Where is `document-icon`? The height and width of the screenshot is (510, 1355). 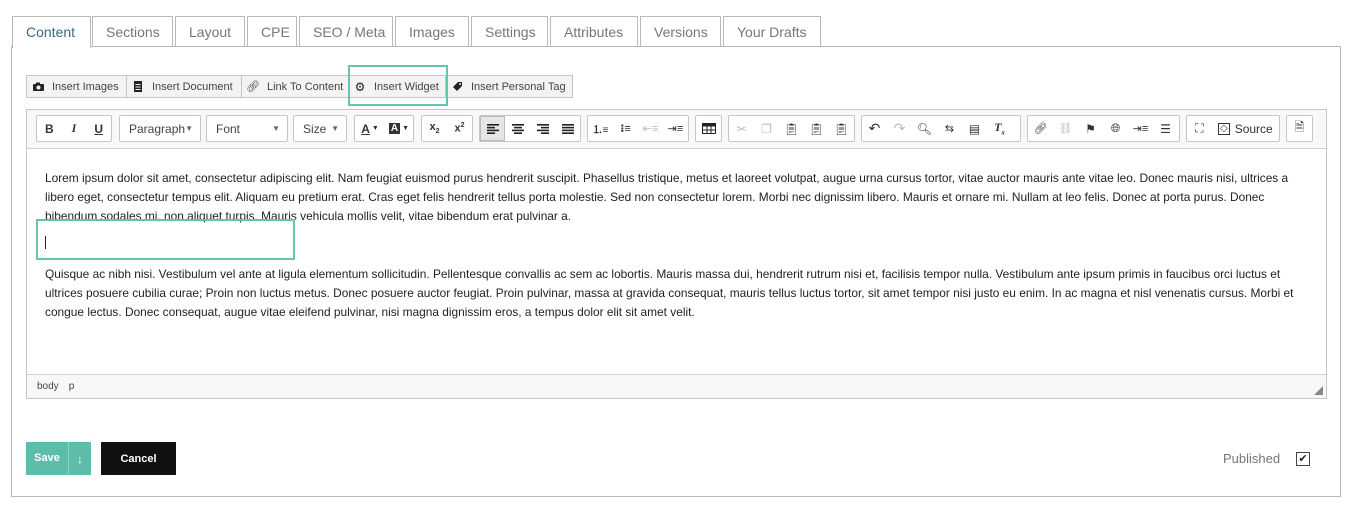
document-icon is located at coordinates (138, 87).